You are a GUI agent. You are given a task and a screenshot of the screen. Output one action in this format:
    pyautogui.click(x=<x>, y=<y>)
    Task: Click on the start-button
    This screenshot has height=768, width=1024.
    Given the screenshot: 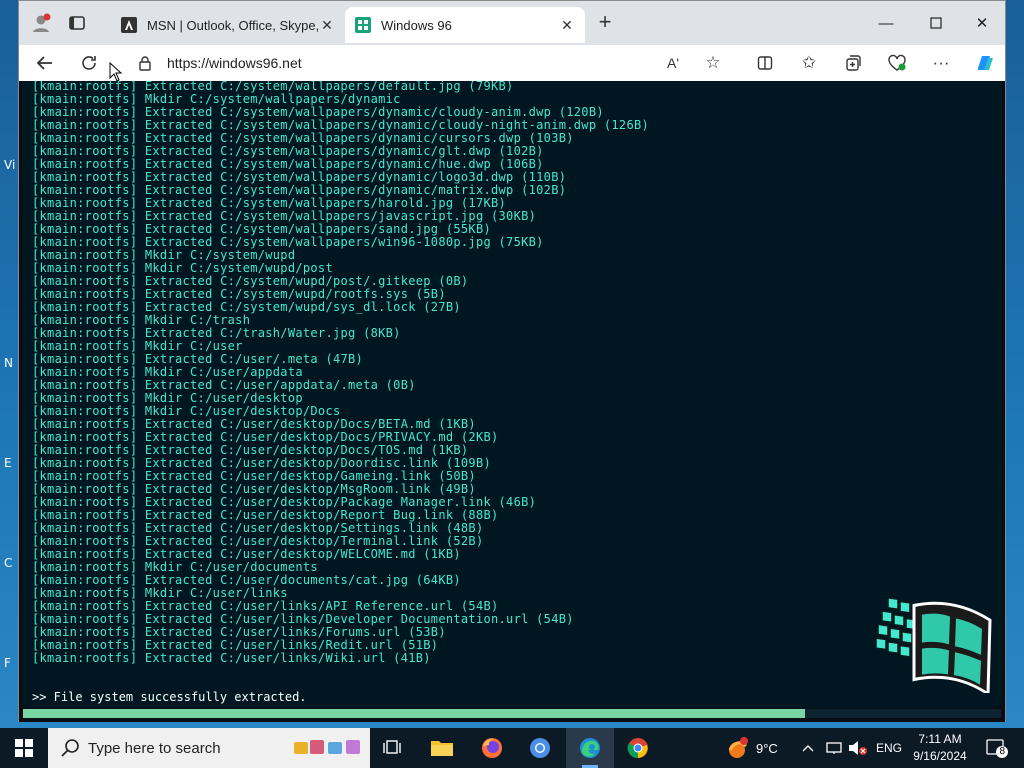 What is the action you would take?
    pyautogui.click(x=24, y=748)
    